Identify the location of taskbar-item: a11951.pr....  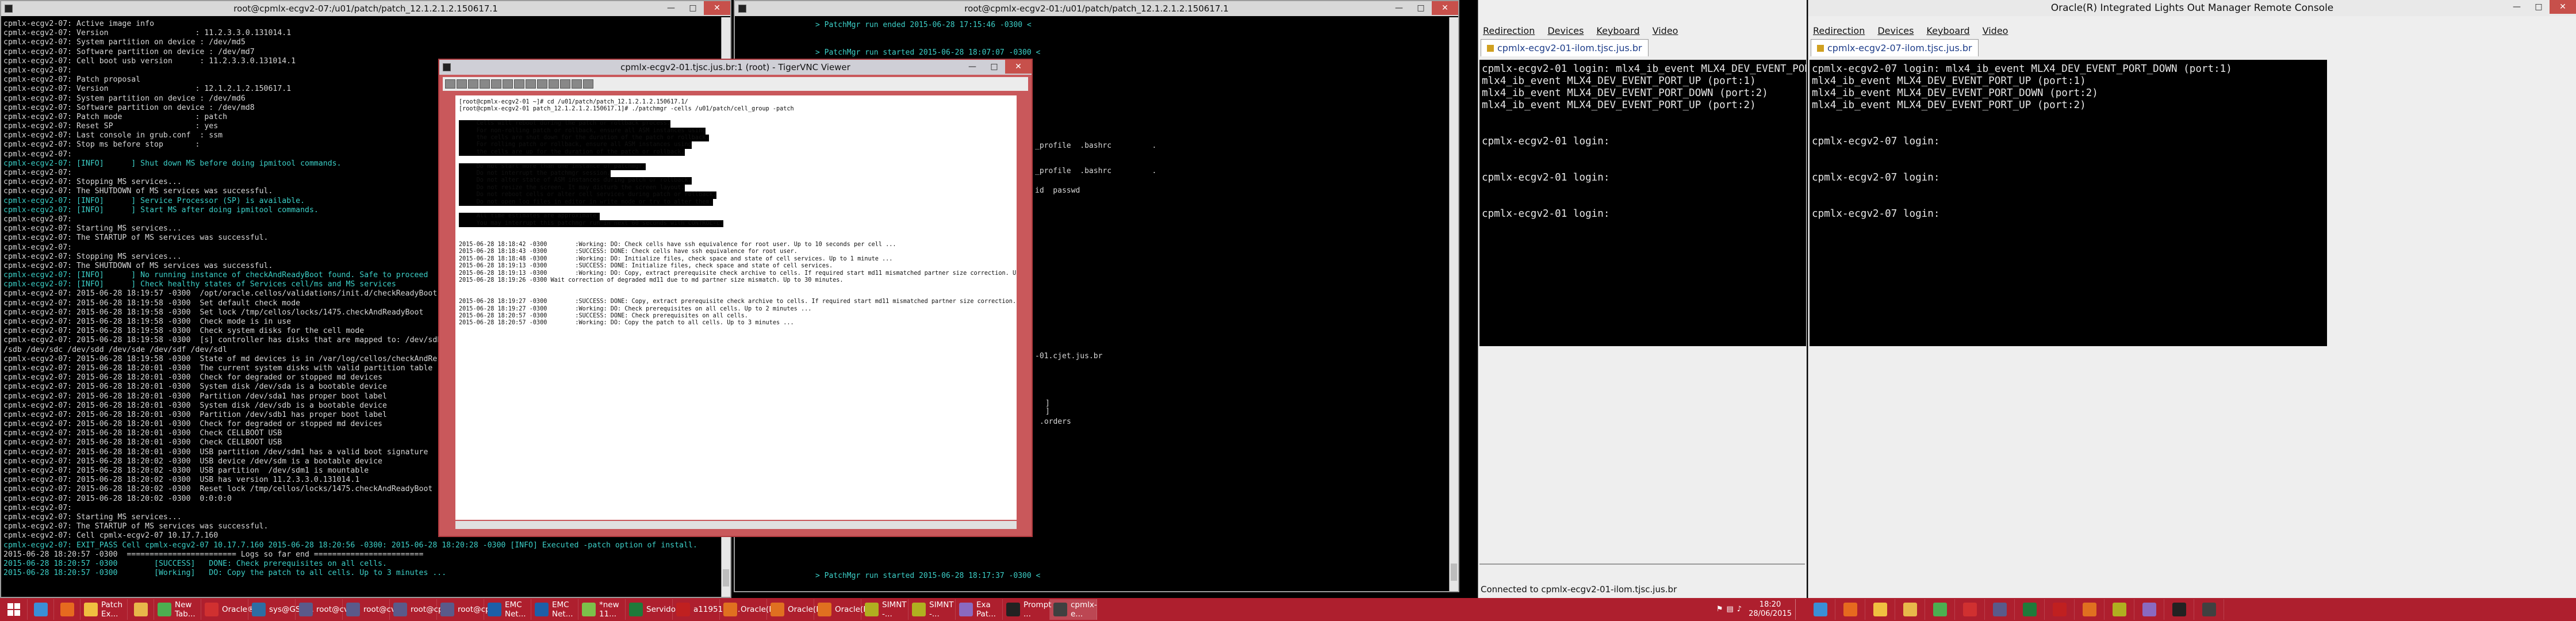
(706, 609).